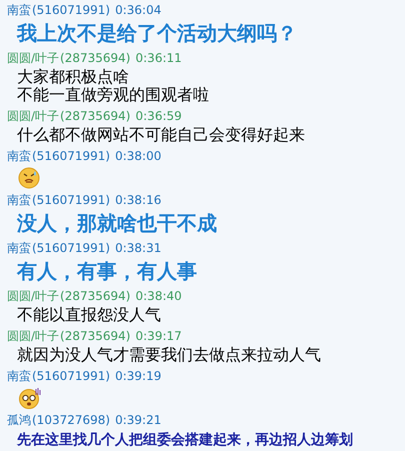 This screenshot has height=451, width=405. I want to click on message-time: 0:38:31, so click(138, 248).